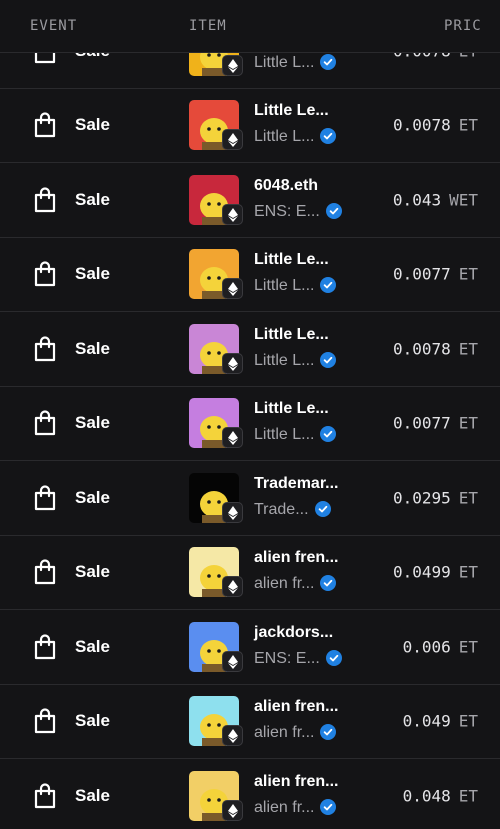 This screenshot has width=500, height=829. What do you see at coordinates (421, 572) in the screenshot?
I see `price-amount: 0.0499` at bounding box center [421, 572].